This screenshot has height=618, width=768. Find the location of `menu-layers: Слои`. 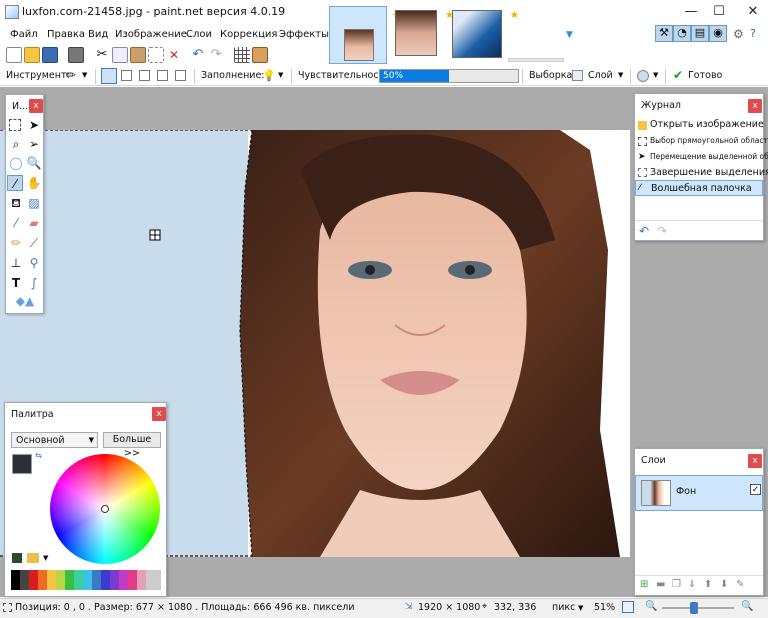

menu-layers: Слои is located at coordinates (199, 34).